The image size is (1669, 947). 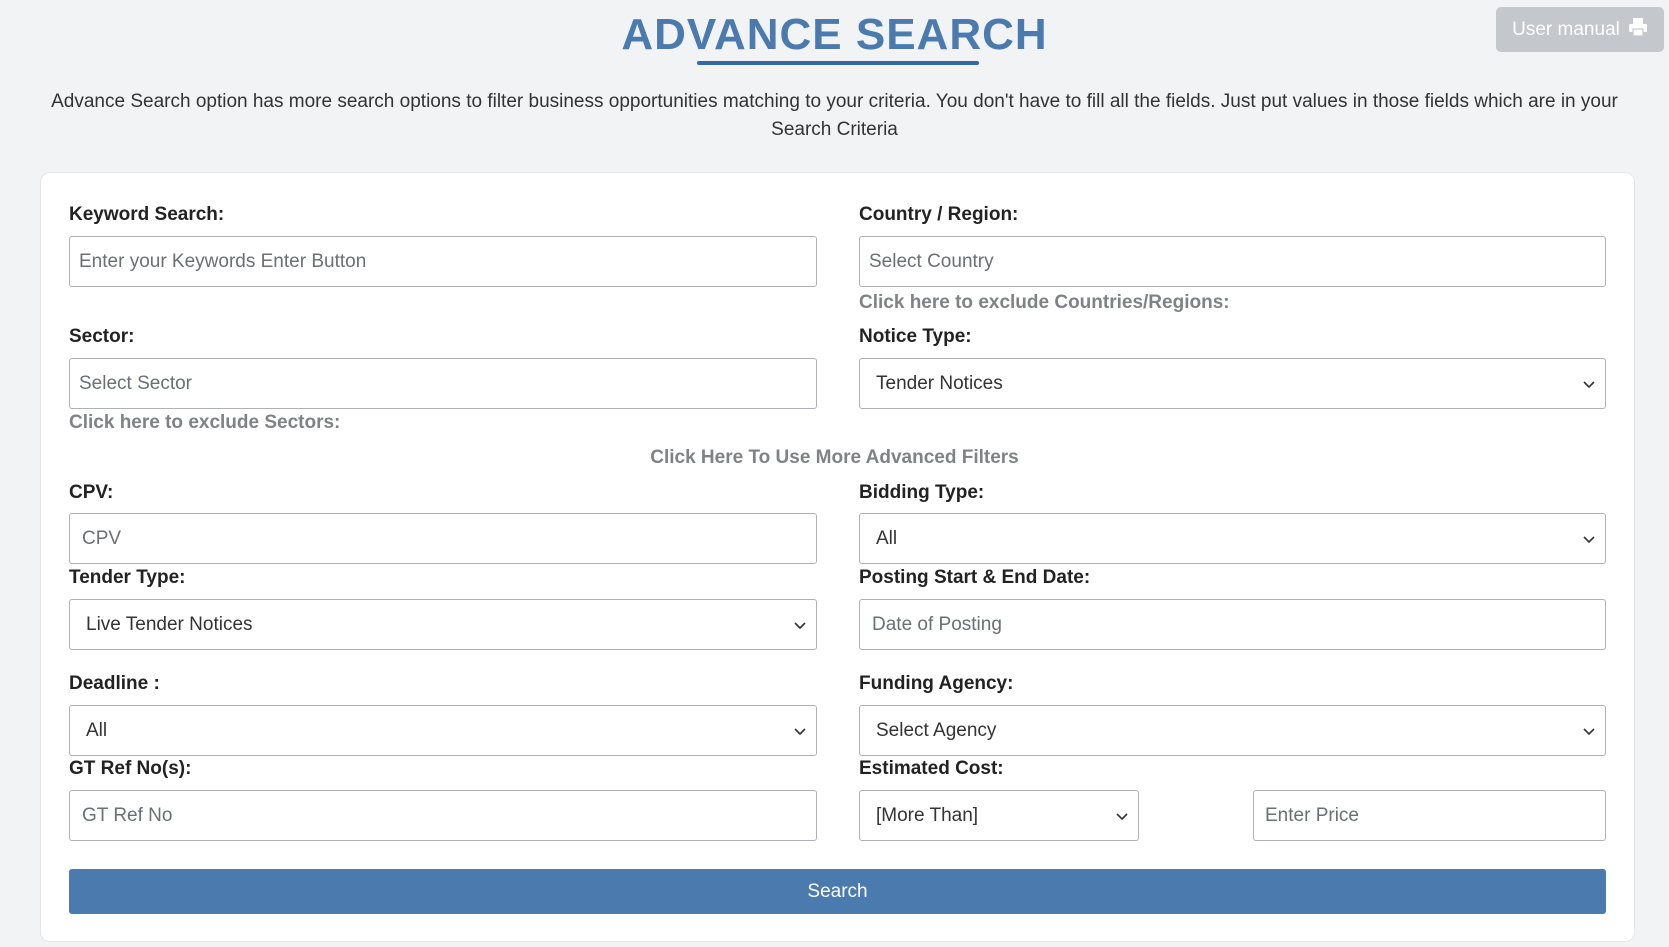 I want to click on gt-ref-field, so click(x=443, y=815).